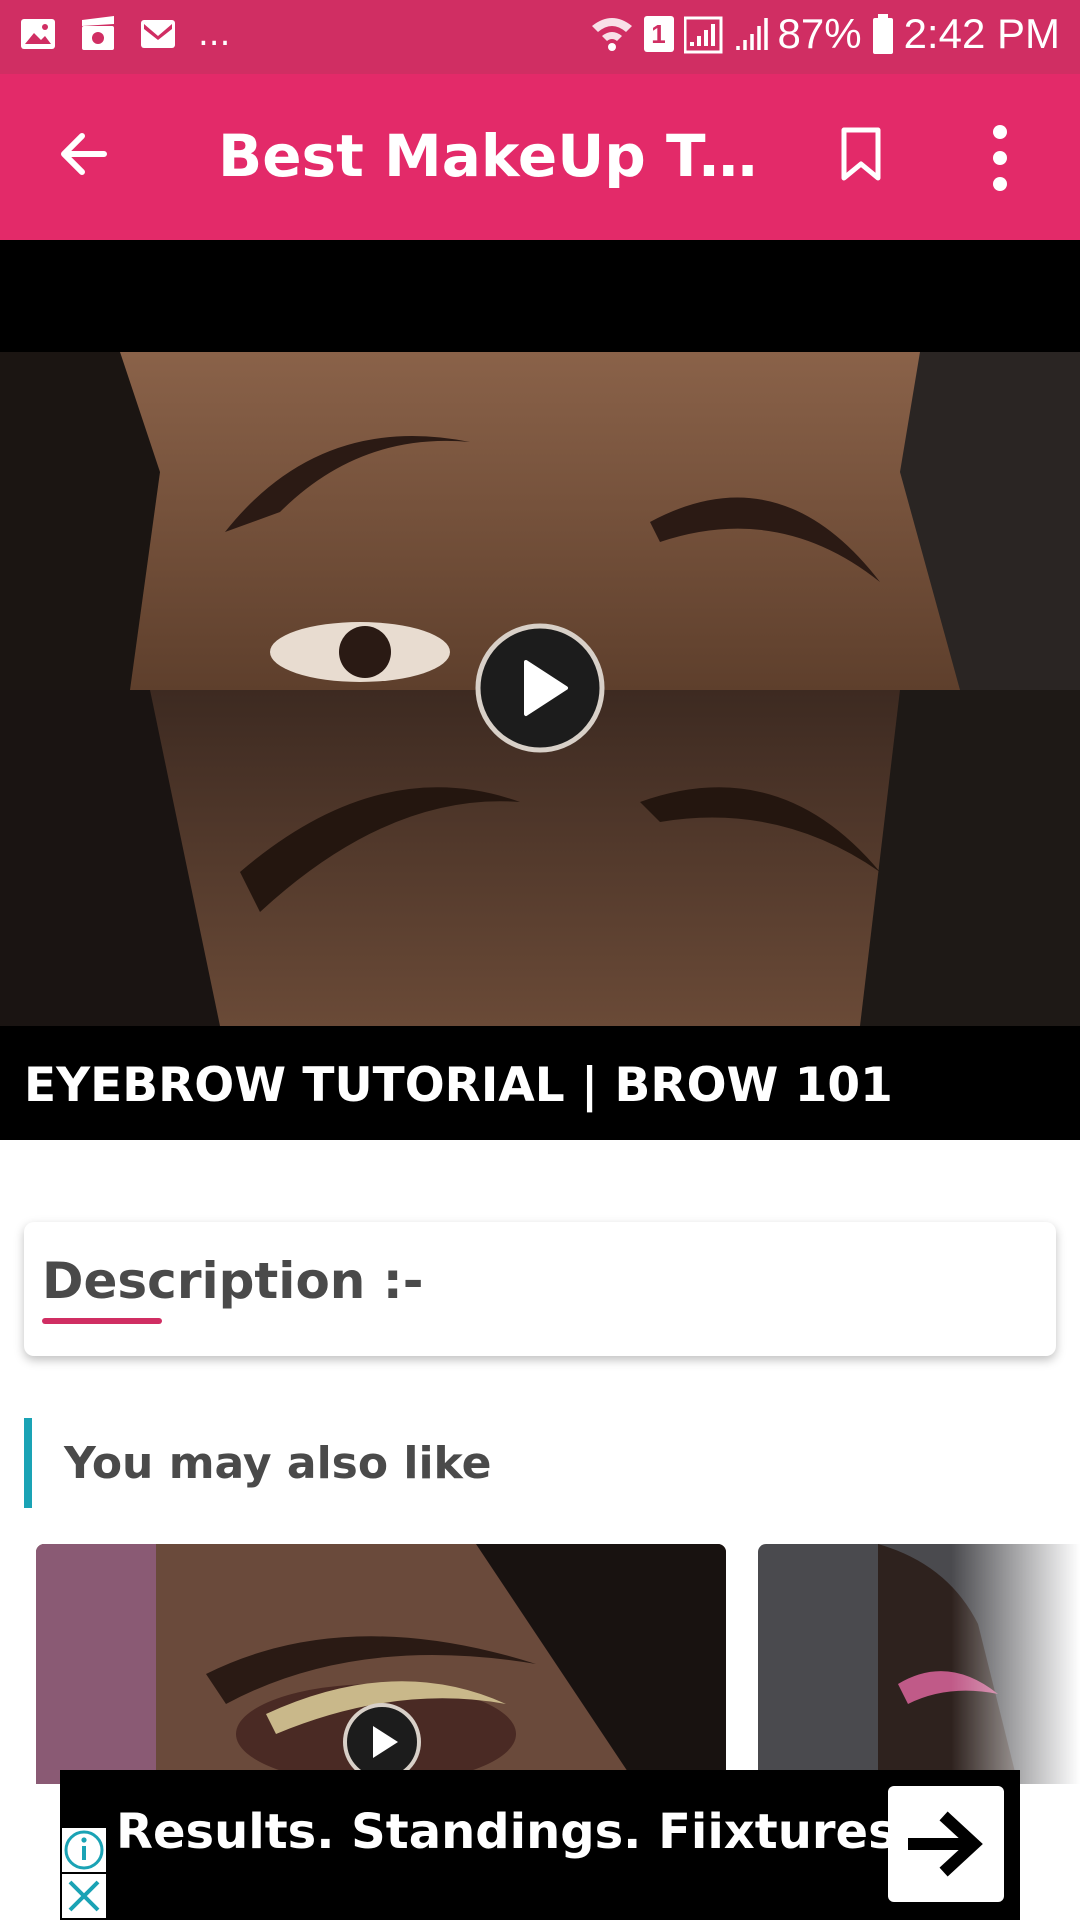 The height and width of the screenshot is (1922, 1080). I want to click on battery-icon, so click(882, 34).